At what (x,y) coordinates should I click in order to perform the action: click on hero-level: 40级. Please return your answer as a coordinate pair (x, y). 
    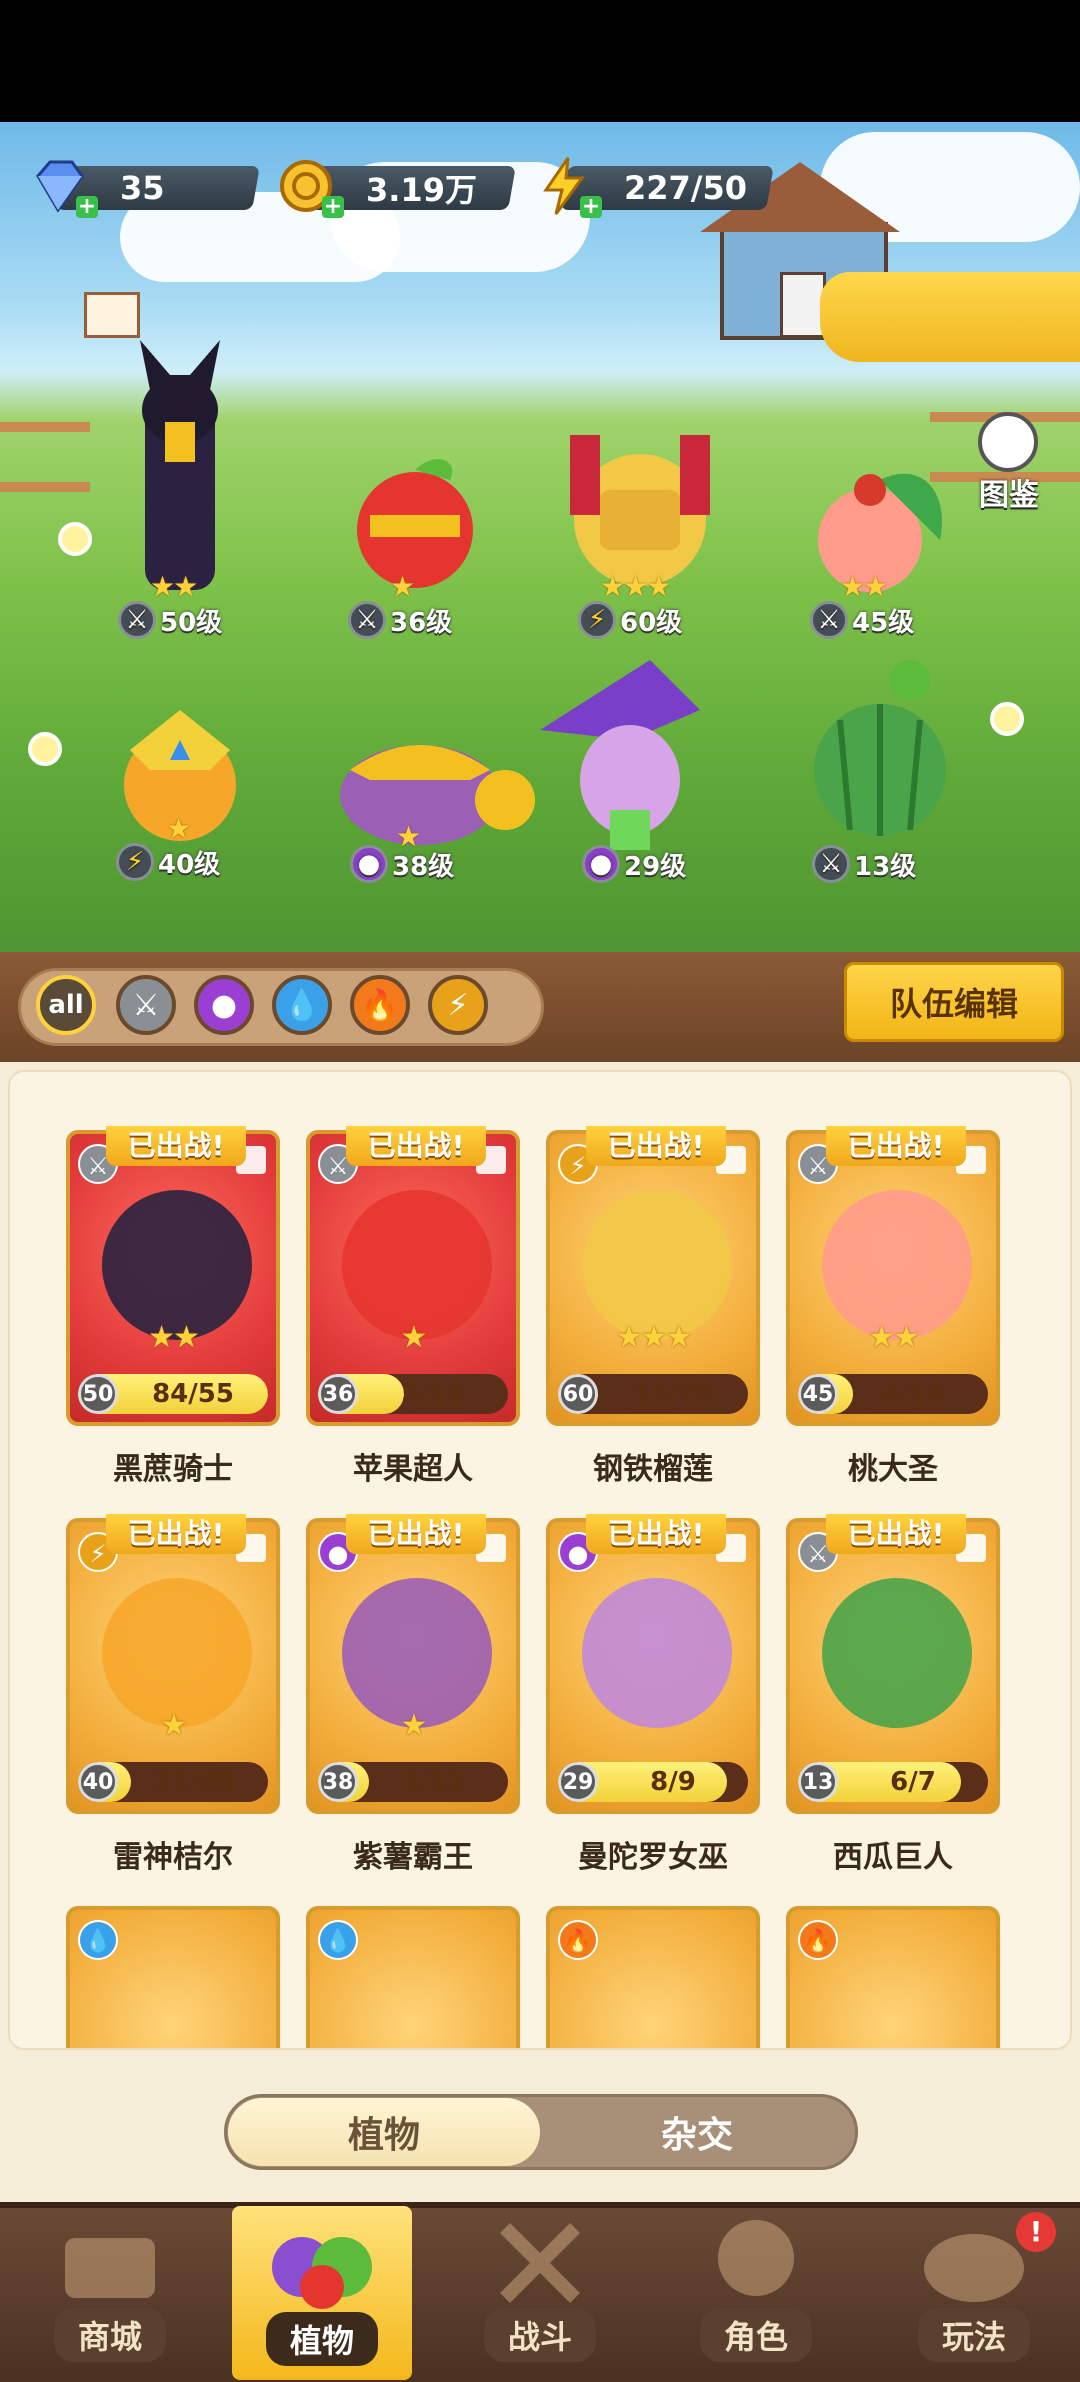
    Looking at the image, I should click on (189, 864).